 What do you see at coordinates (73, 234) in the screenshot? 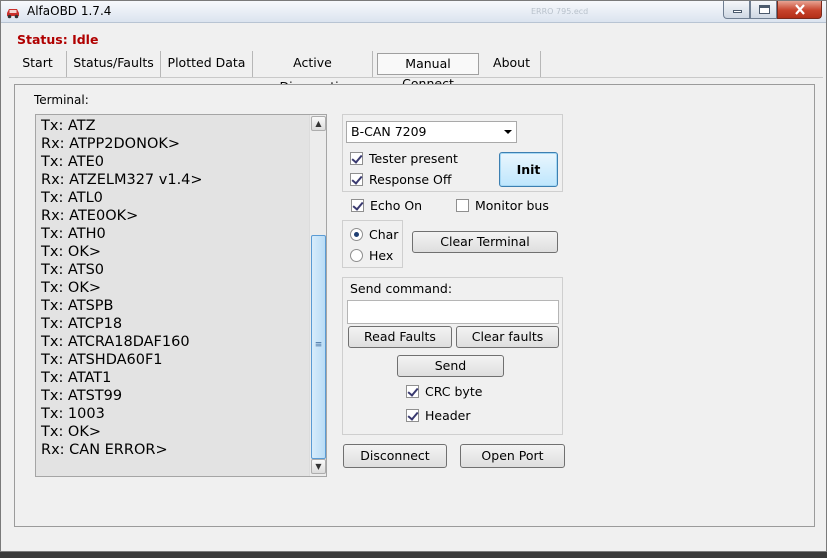
I see `terminal-line: Tx: ATH0` at bounding box center [73, 234].